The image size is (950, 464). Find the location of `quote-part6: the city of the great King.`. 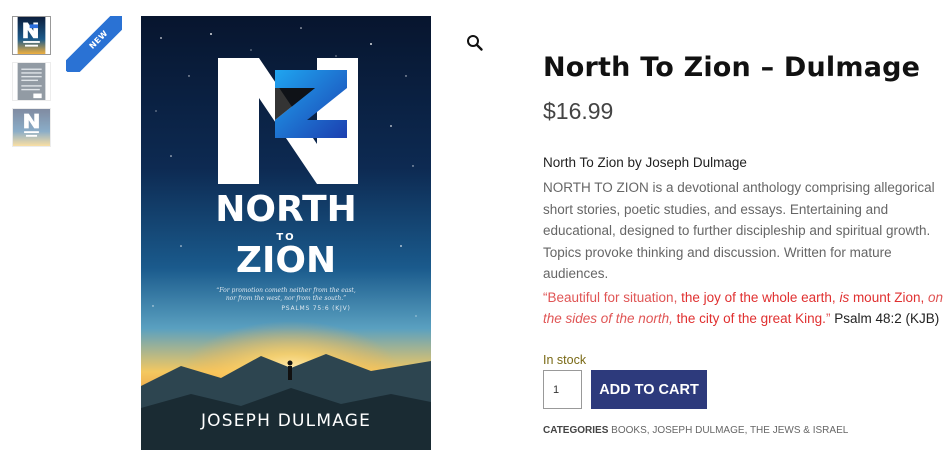

quote-part6: the city of the great King. is located at coordinates (749, 318).